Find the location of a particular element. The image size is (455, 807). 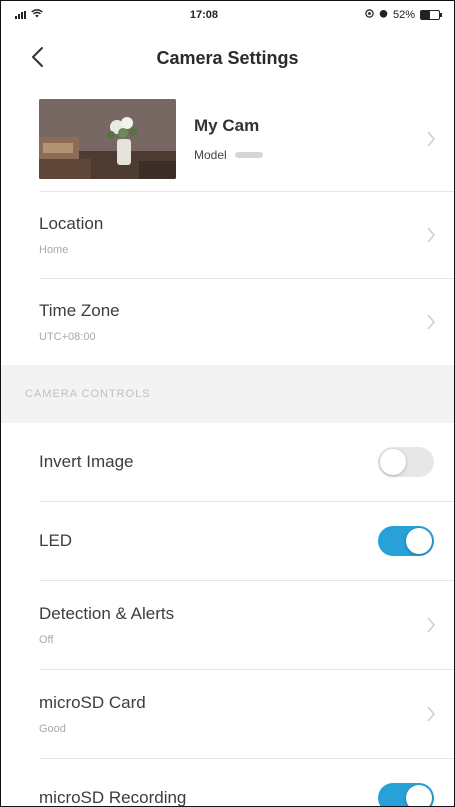

microsd-recording-toggle is located at coordinates (406, 794).